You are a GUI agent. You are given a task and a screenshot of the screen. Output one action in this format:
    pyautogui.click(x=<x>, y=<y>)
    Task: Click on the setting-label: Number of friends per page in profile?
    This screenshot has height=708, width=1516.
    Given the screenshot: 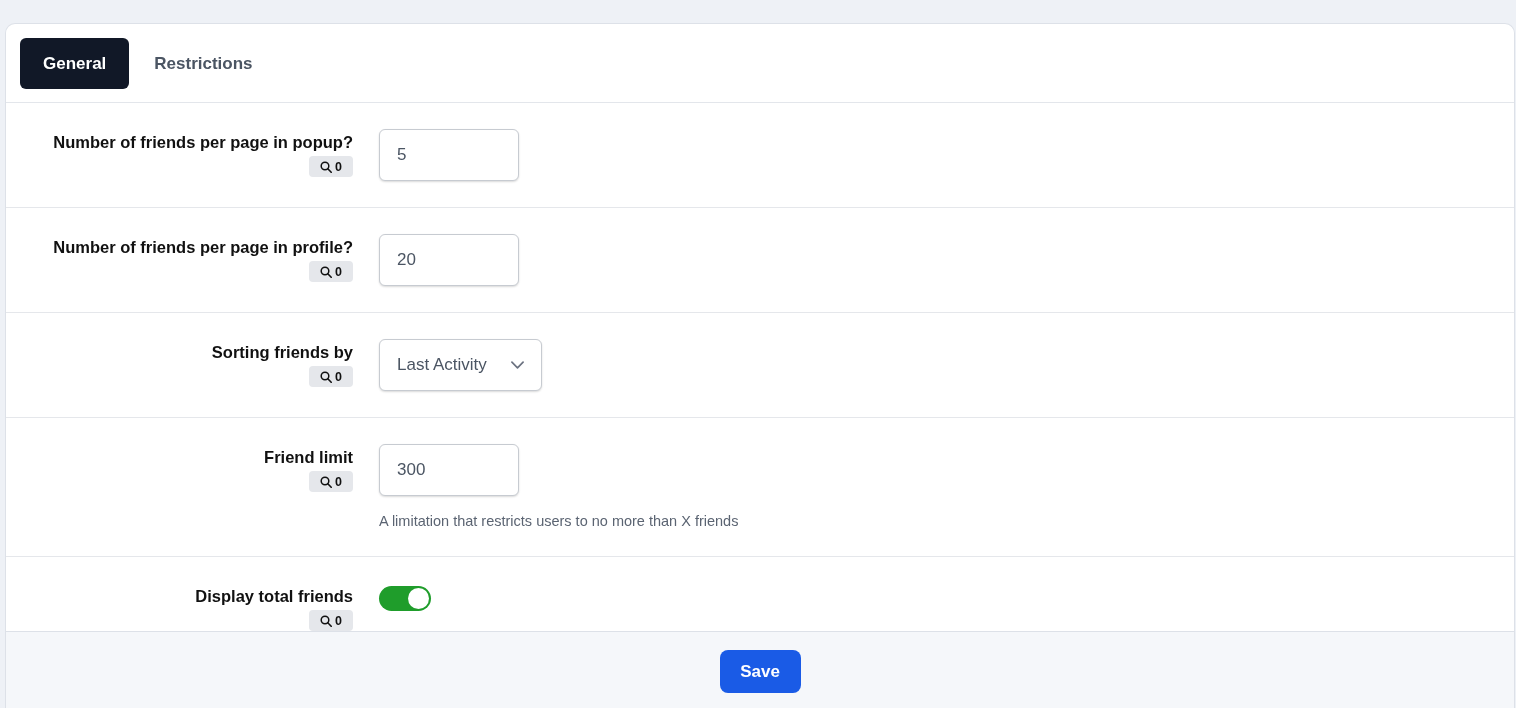 What is the action you would take?
    pyautogui.click(x=203, y=247)
    